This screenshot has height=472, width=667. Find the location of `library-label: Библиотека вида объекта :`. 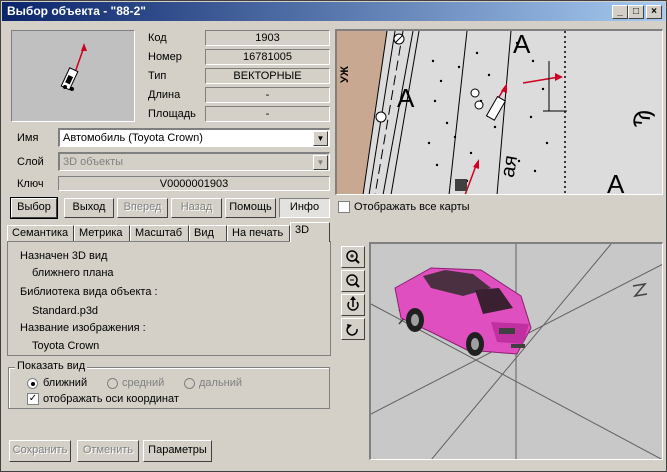

library-label: Библиотека вида объекта : is located at coordinates (89, 292).